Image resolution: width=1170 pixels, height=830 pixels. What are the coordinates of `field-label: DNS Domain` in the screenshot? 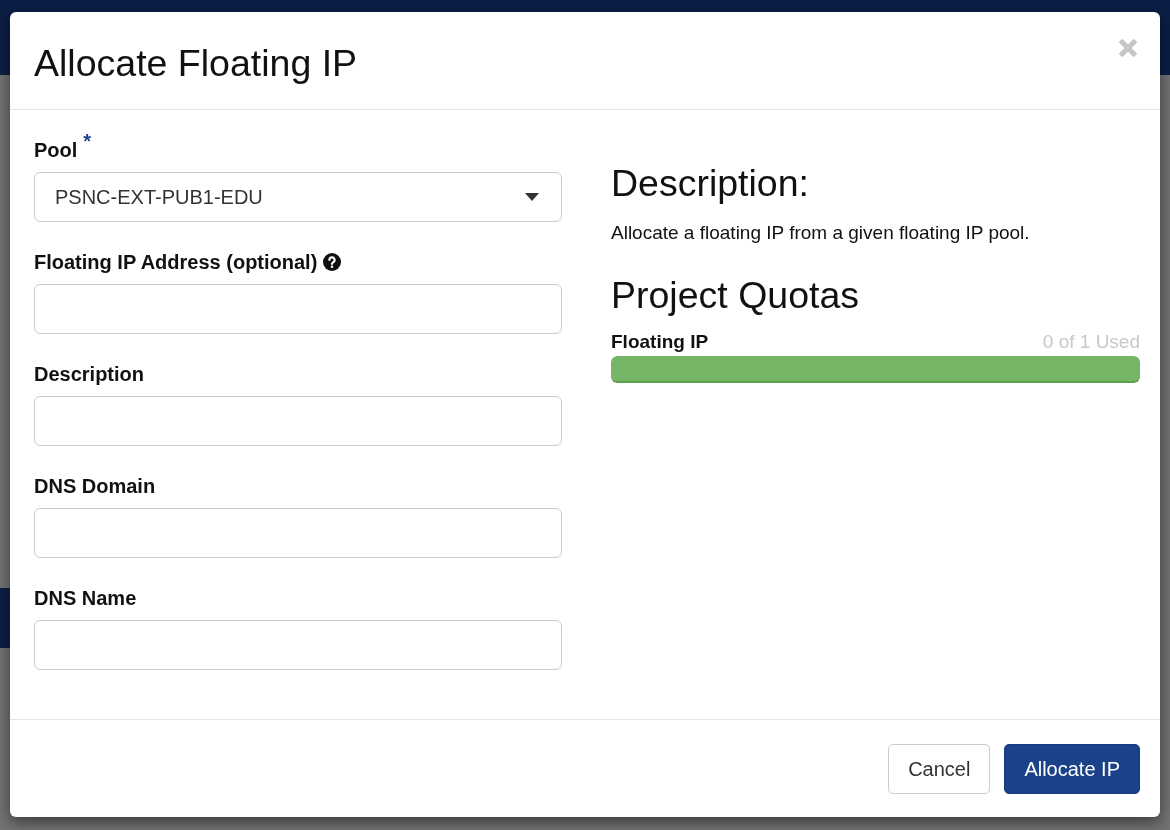 It's located at (95, 486).